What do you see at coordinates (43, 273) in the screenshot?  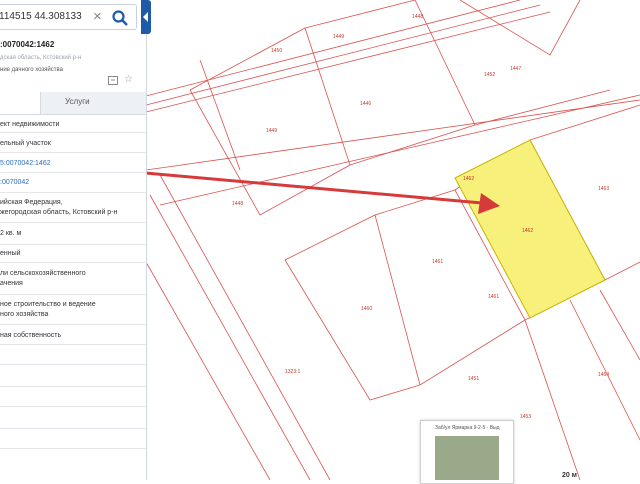 I see `detail-value: ли сельскохозяйственного` at bounding box center [43, 273].